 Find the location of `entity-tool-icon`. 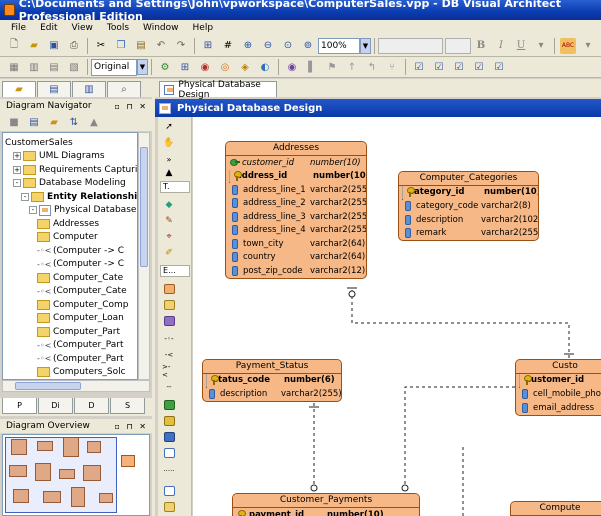

entity-tool-icon is located at coordinates (169, 289).